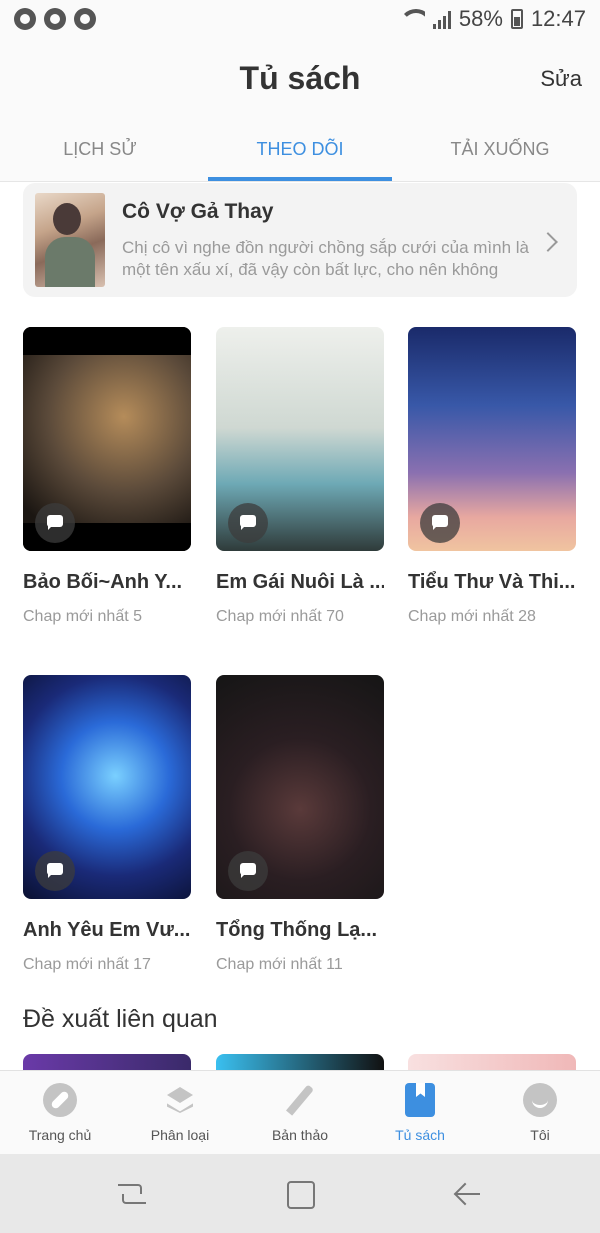 This screenshot has height=1233, width=600. I want to click on nav-label: Bản thảo, so click(300, 1135).